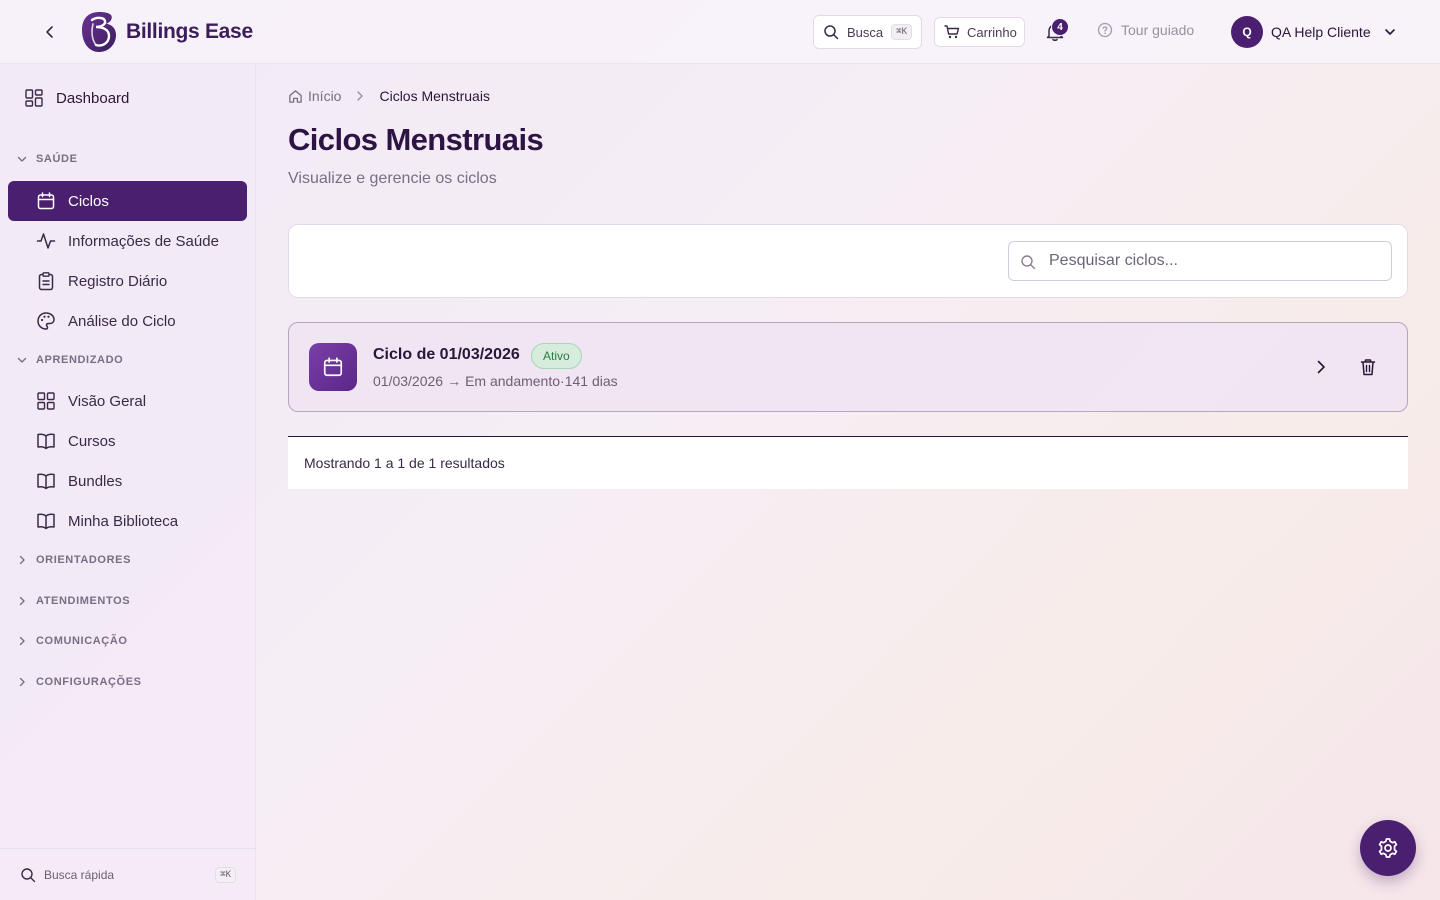 Image resolution: width=1440 pixels, height=900 pixels. I want to click on sidebar-item-ciclos: Ciclos, so click(127, 201).